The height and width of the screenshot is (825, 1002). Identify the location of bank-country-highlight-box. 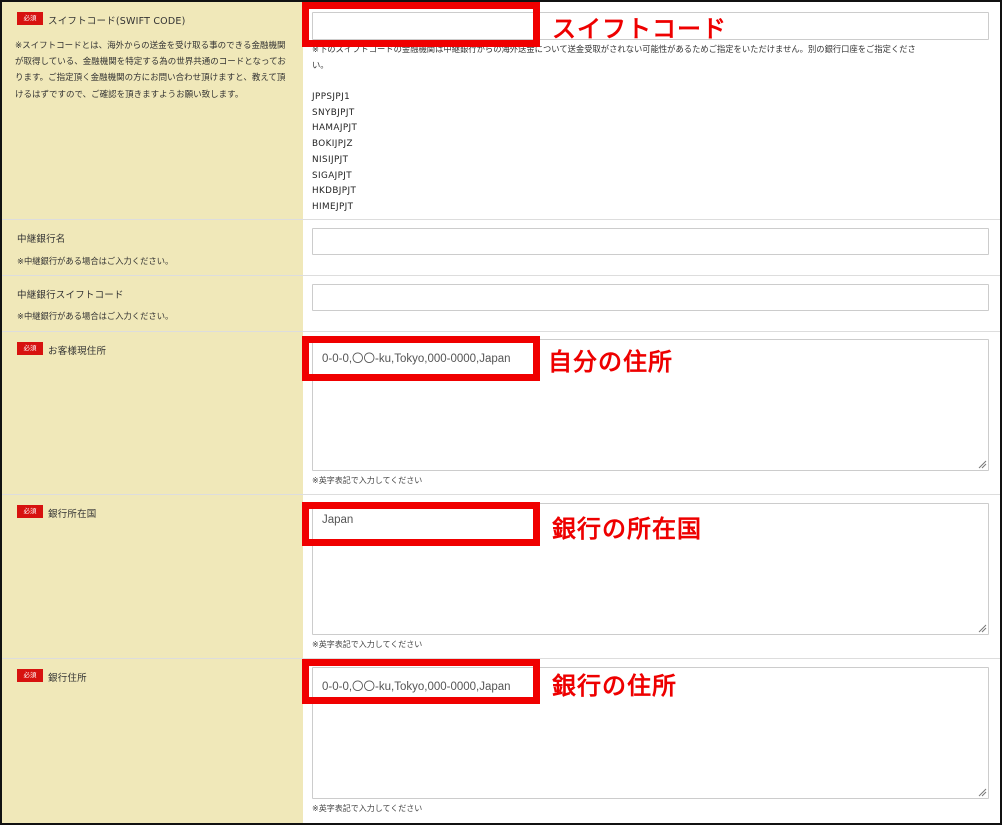
(421, 524).